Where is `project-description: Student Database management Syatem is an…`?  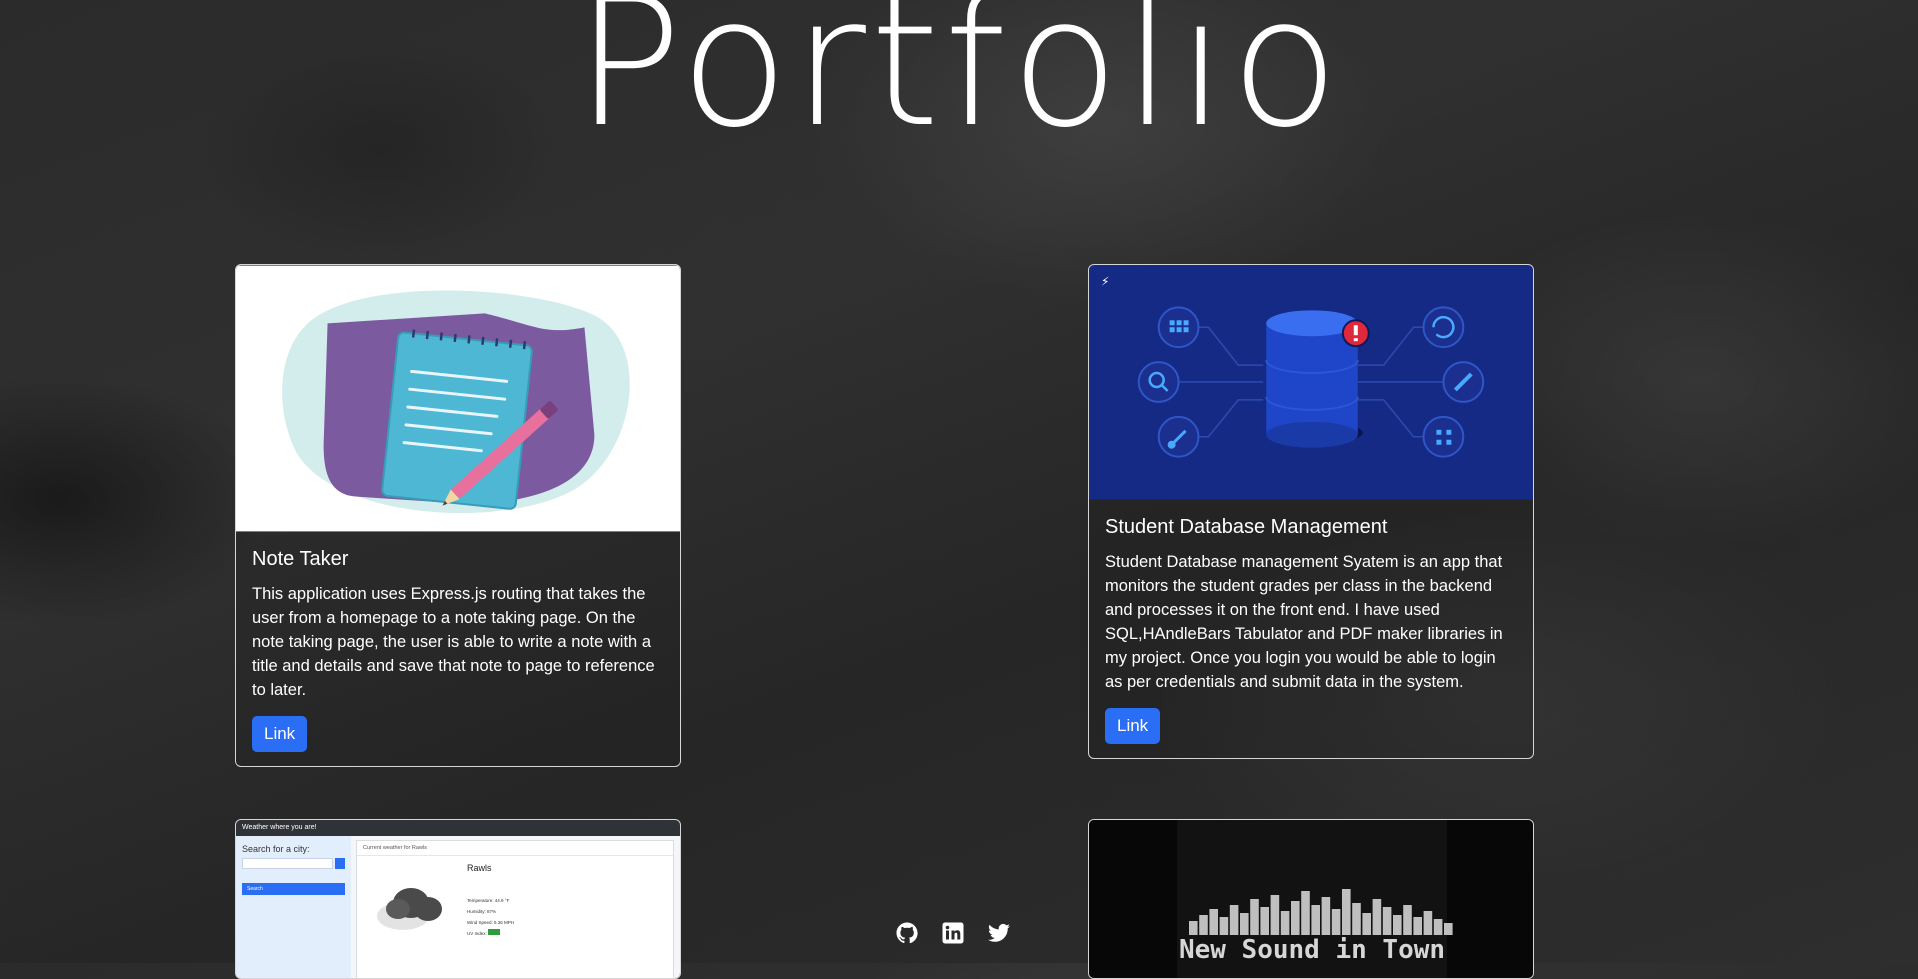 project-description: Student Database management Syatem is an… is located at coordinates (1304, 622).